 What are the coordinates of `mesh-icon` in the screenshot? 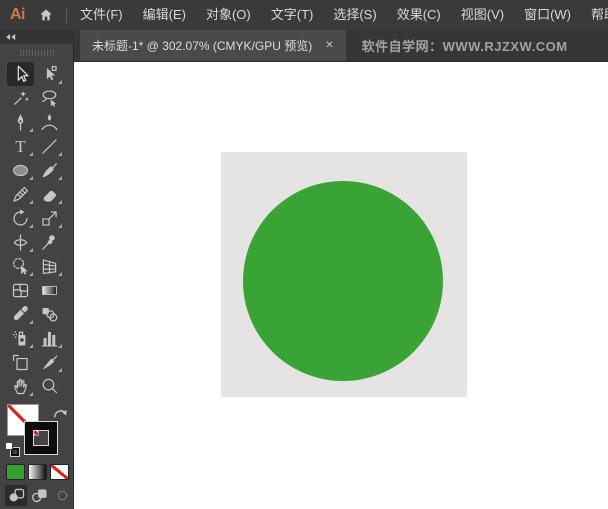 It's located at (20, 290).